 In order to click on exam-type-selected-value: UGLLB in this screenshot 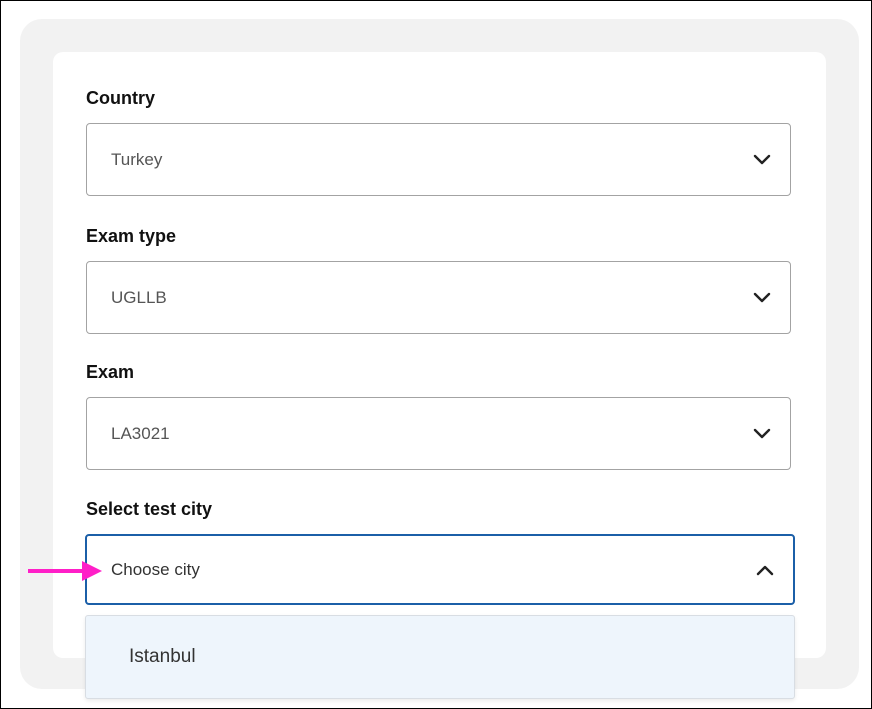, I will do `click(139, 297)`.